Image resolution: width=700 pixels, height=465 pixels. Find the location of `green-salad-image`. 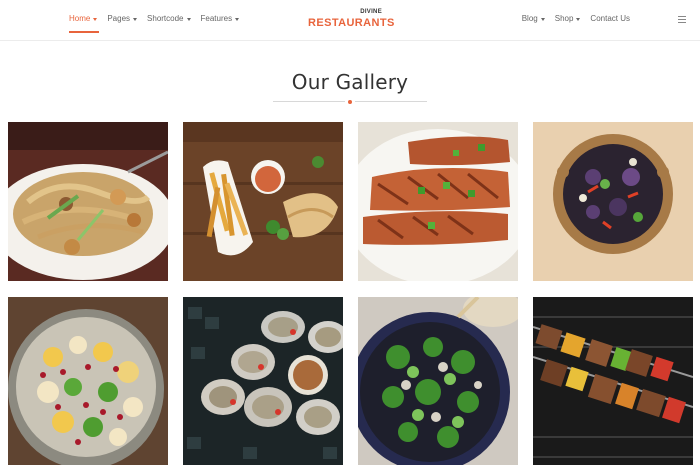

green-salad-image is located at coordinates (438, 381).